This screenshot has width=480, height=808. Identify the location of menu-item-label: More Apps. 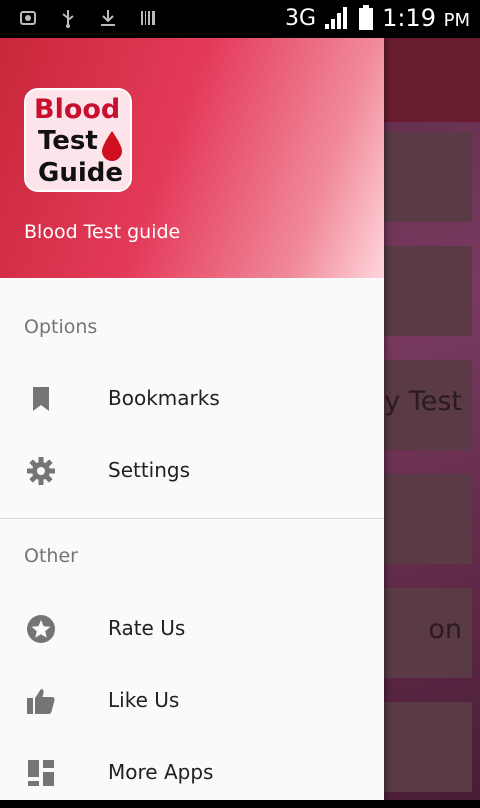
(161, 772).